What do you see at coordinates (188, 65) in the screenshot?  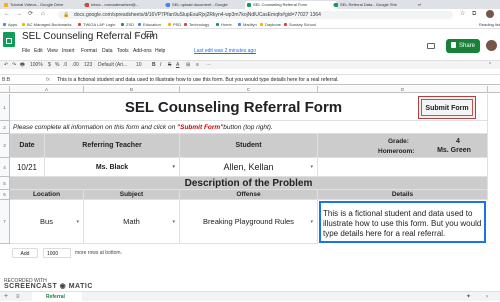 I see `borders-icon: ⊞` at bounding box center [188, 65].